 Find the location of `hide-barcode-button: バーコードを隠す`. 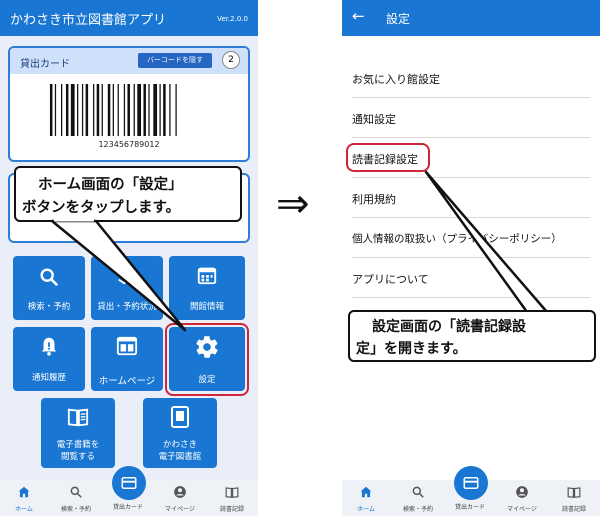

hide-barcode-button: バーコードを隠す is located at coordinates (175, 60).